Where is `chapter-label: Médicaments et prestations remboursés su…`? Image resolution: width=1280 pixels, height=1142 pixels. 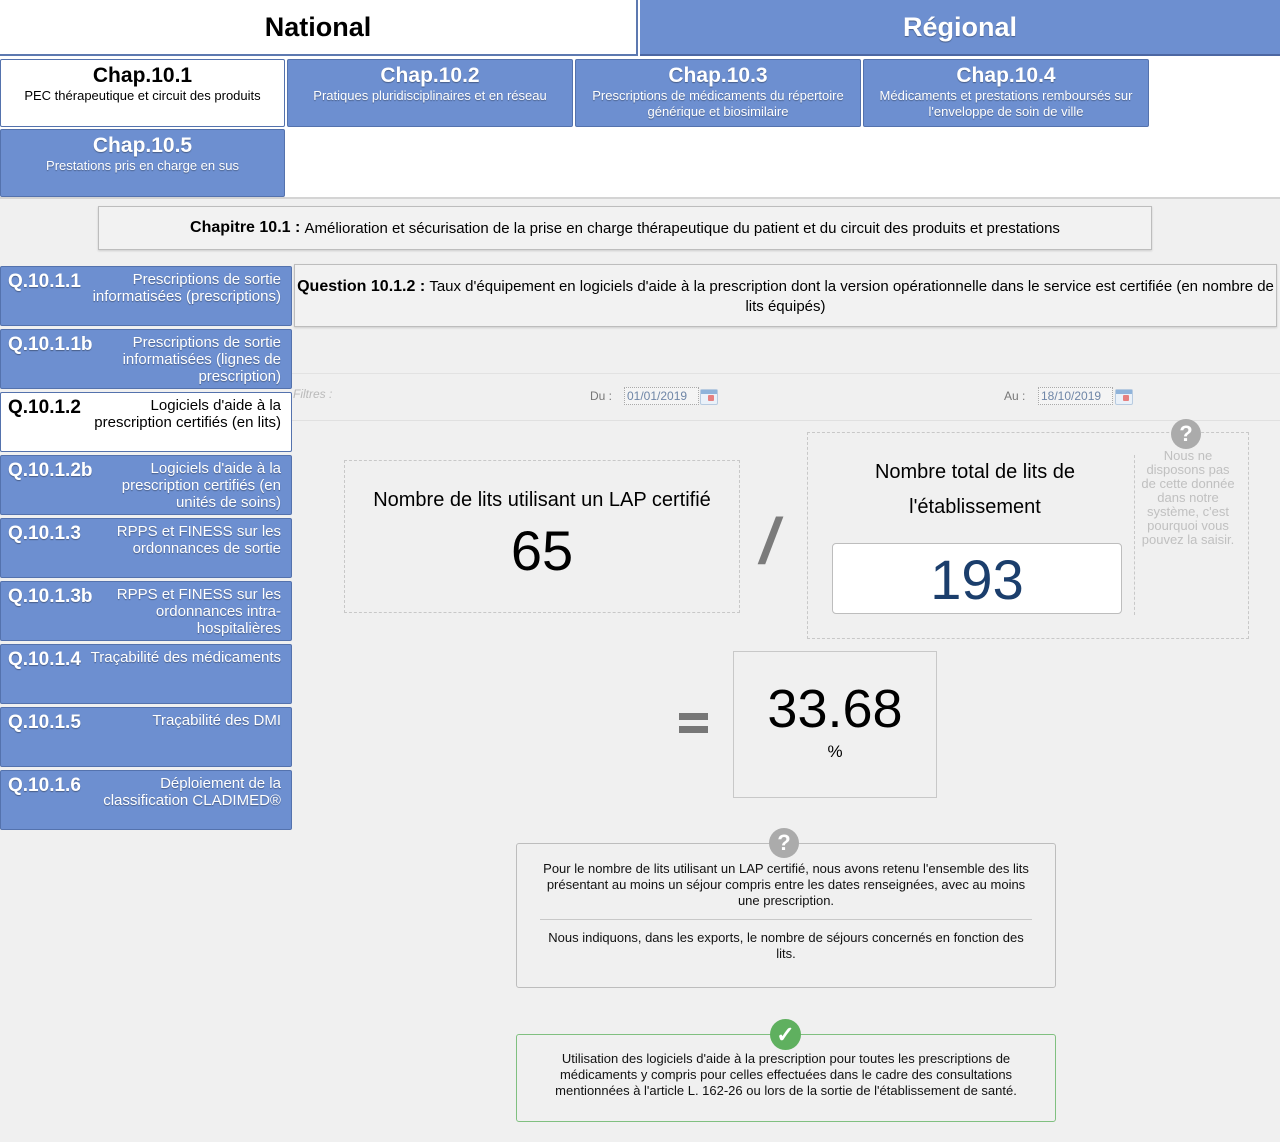 chapter-label: Médicaments et prestations remboursés su… is located at coordinates (1006, 103).